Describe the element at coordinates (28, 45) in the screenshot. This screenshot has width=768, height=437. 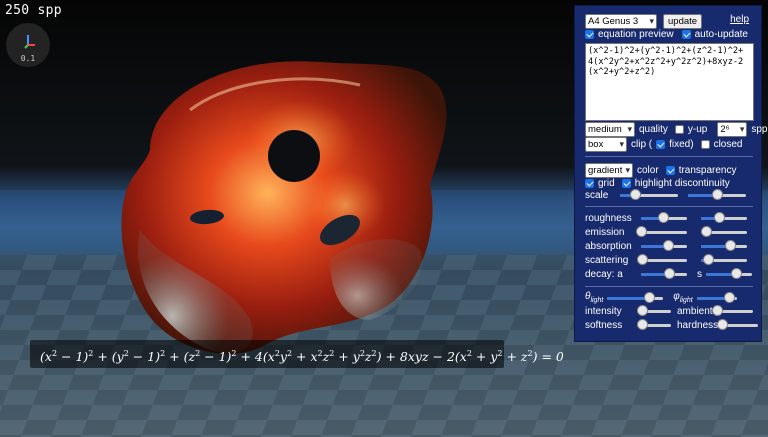
I see `axis-gizmo: 0.1` at that location.